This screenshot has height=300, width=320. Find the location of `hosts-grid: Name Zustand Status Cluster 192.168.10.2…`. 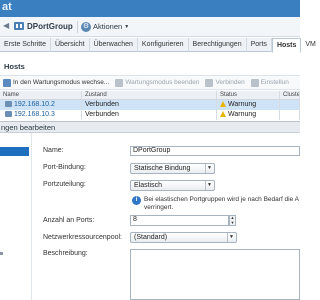

hosts-grid: Name Zustand Status Cluster 192.168.10.2… is located at coordinates (150, 106).